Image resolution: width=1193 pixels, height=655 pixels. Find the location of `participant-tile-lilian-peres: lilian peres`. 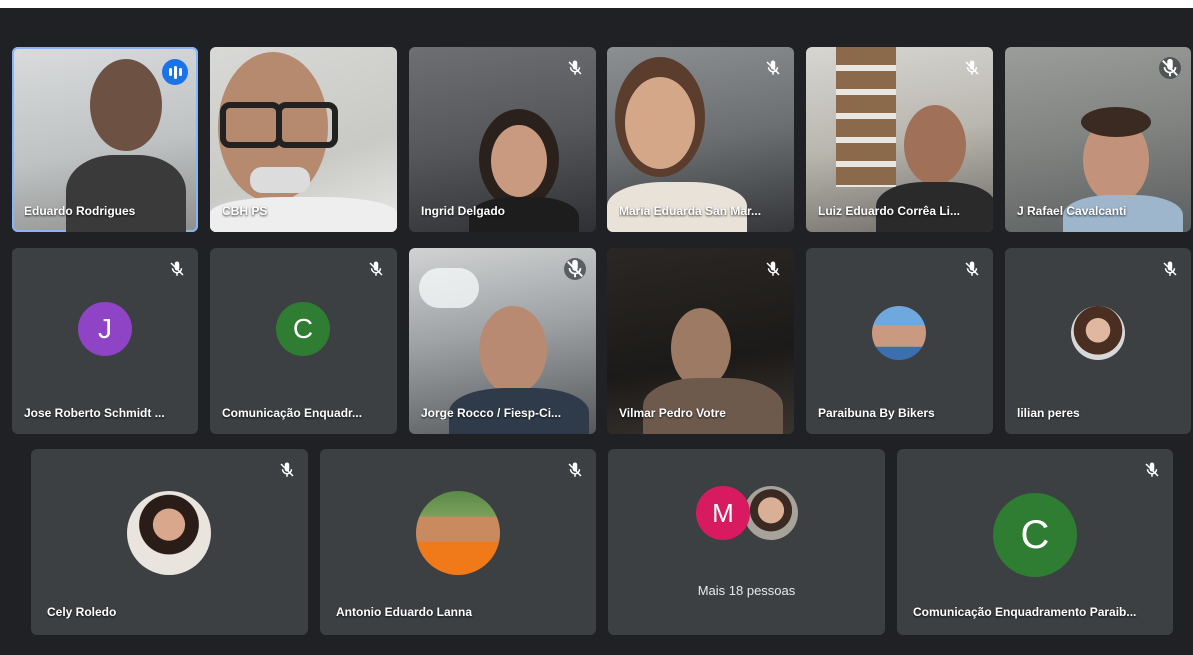

participant-tile-lilian-peres: lilian peres is located at coordinates (1098, 341).